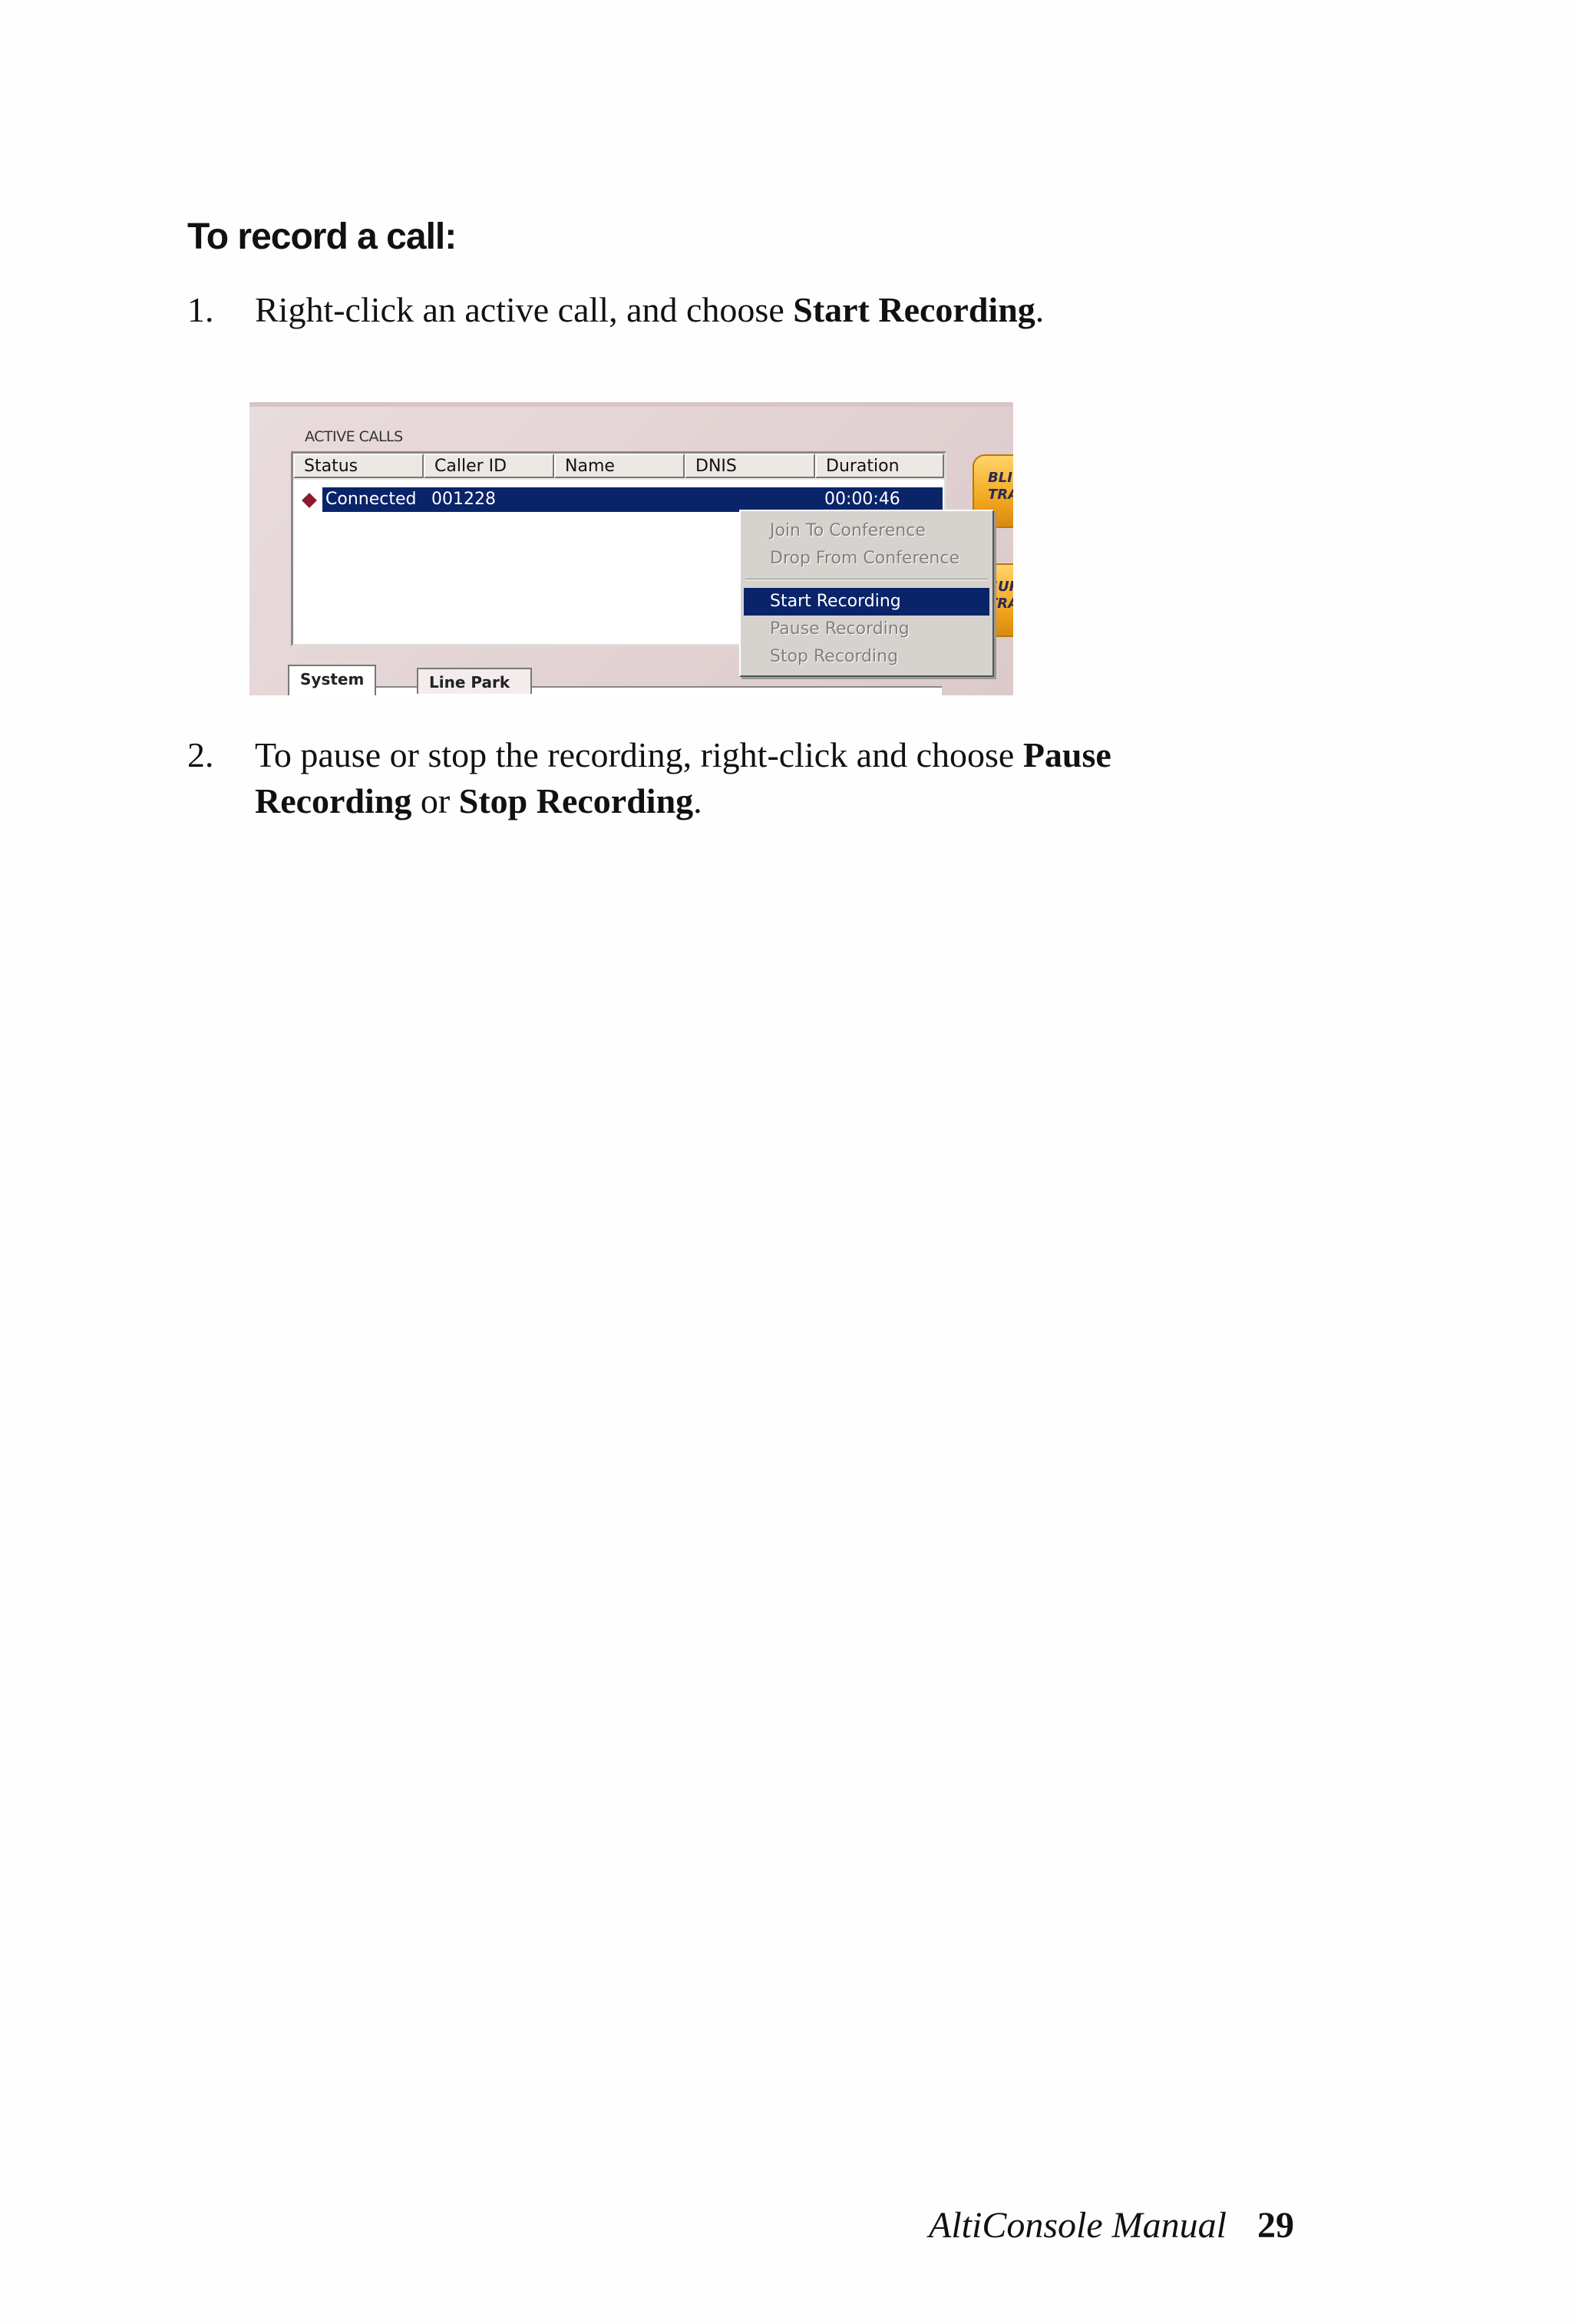 The width and height of the screenshot is (1572, 2324). What do you see at coordinates (867, 629) in the screenshot?
I see `menu-pause-recording: Pause Recording` at bounding box center [867, 629].